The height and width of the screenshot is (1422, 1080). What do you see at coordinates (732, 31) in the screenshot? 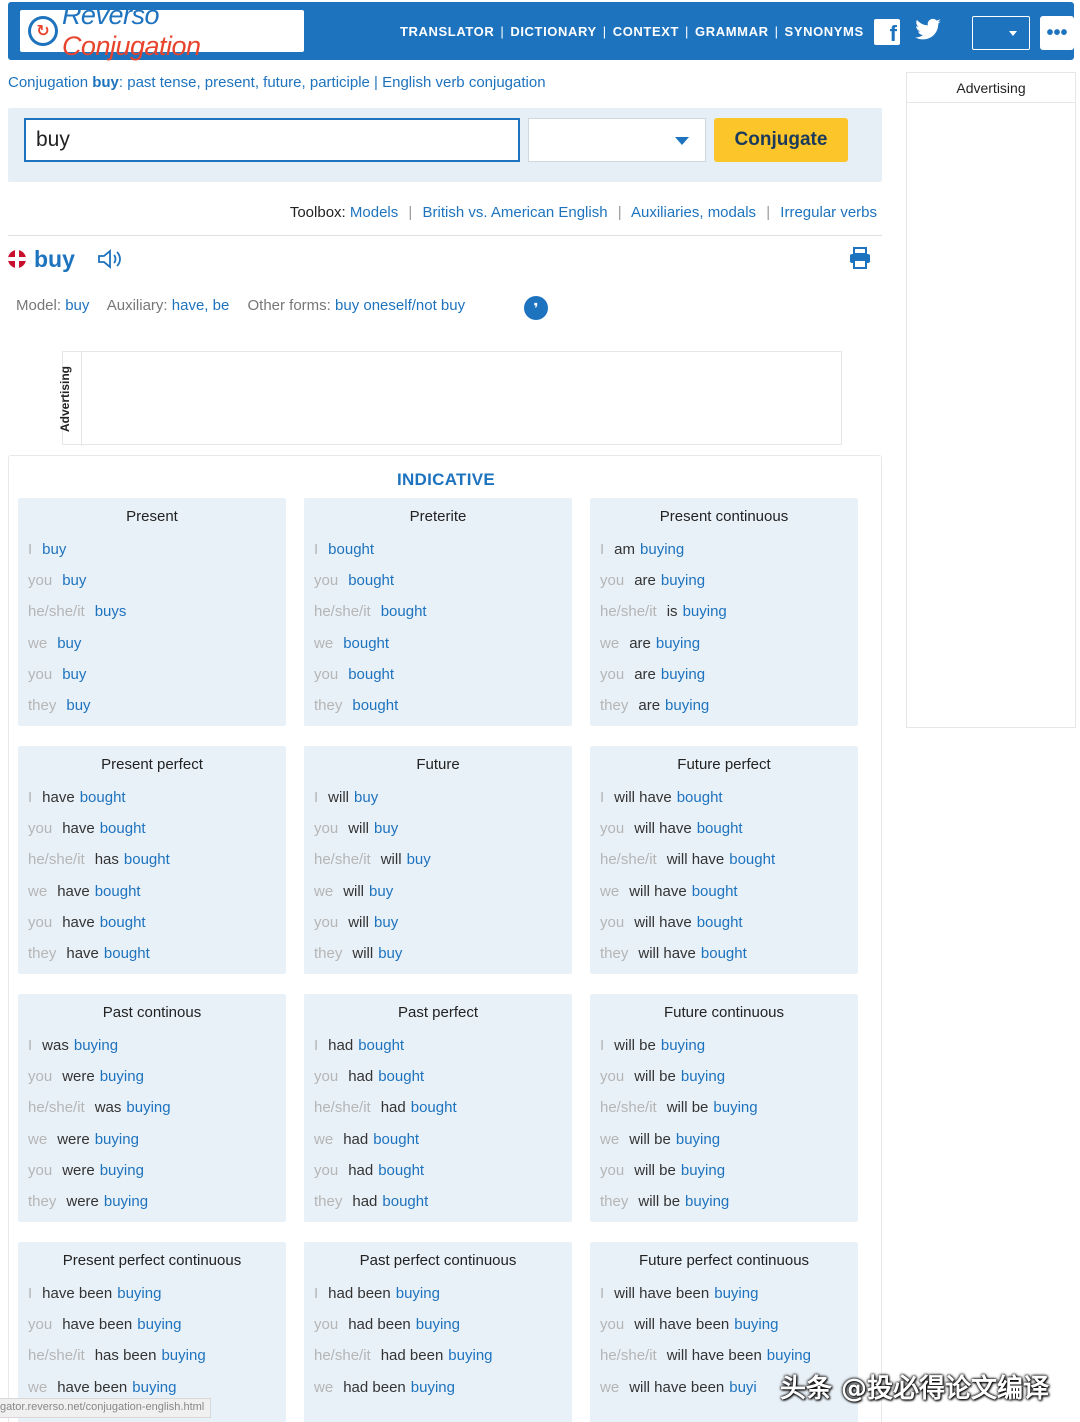
I see `nav-grammar: GRAMMAR` at bounding box center [732, 31].